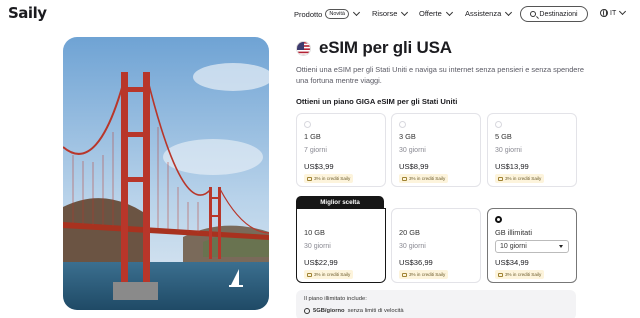  I want to click on duration-select-value: 10 giorni, so click(513, 246).